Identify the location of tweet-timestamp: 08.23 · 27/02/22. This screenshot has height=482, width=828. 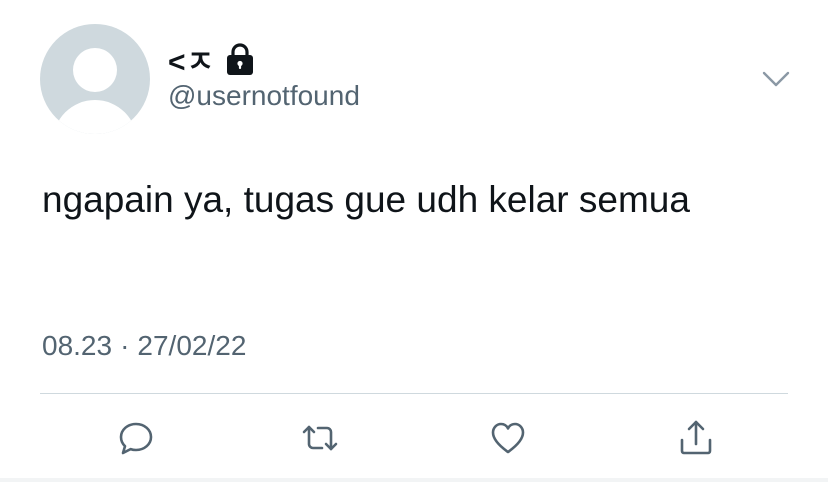
(144, 346).